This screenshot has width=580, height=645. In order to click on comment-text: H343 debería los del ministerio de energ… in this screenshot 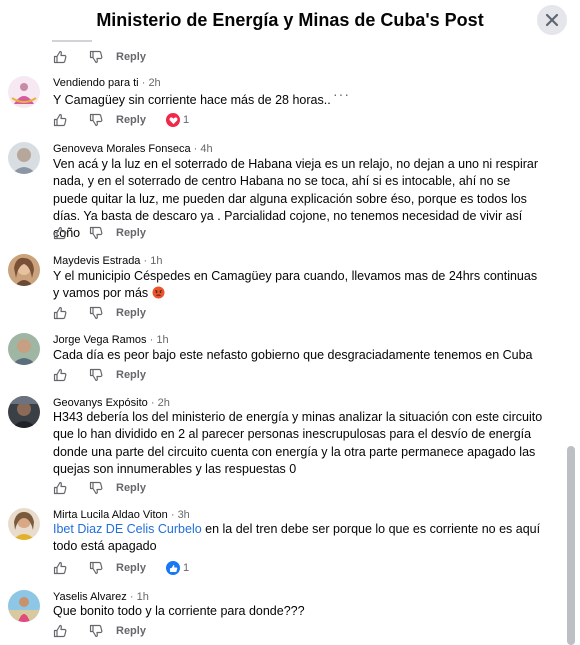, I will do `click(298, 443)`.